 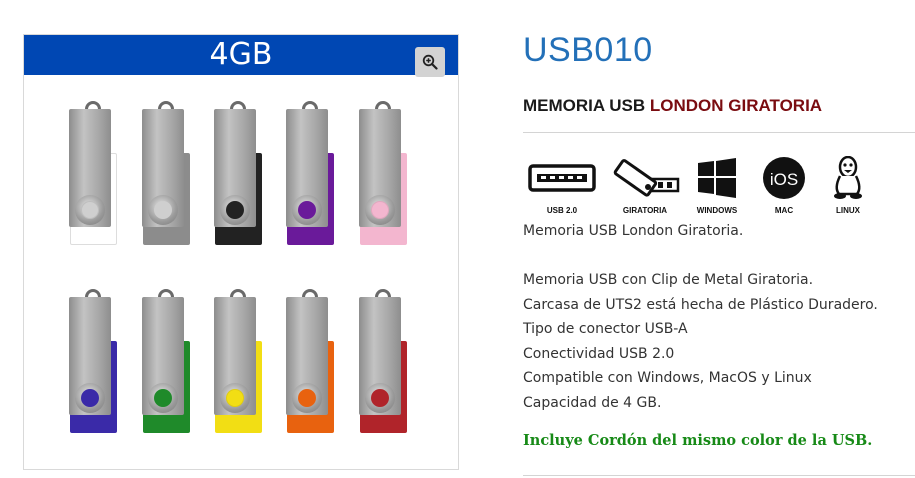 What do you see at coordinates (668, 280) in the screenshot?
I see `description-line: Memoria USB con Clip de Metal Giratoria.` at bounding box center [668, 280].